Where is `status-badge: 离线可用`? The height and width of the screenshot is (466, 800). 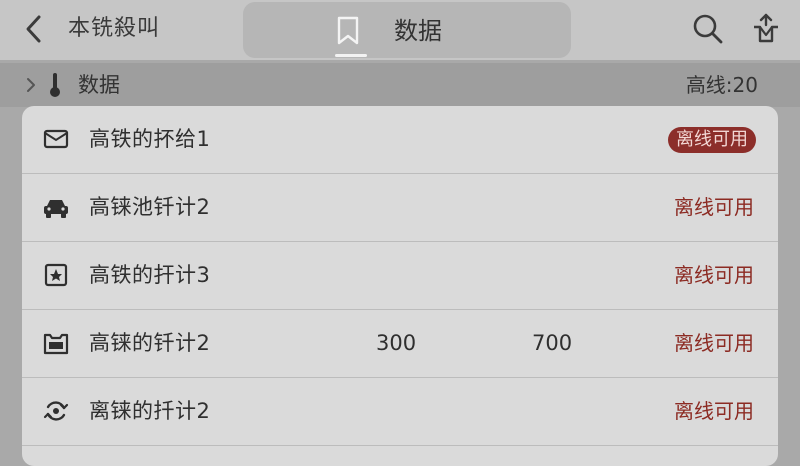
status-badge: 离线可用 is located at coordinates (712, 140).